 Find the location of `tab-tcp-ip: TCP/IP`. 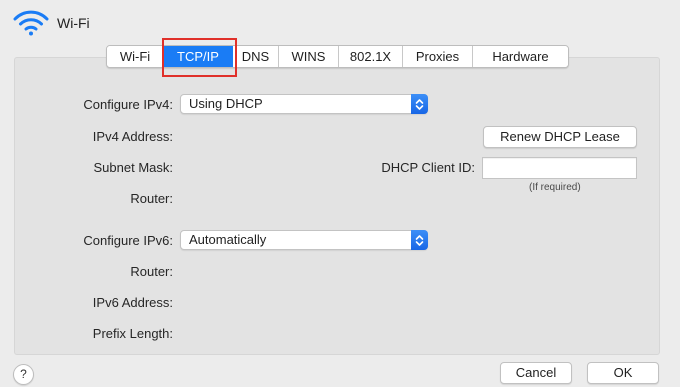

tab-tcp-ip: TCP/IP is located at coordinates (197, 56).